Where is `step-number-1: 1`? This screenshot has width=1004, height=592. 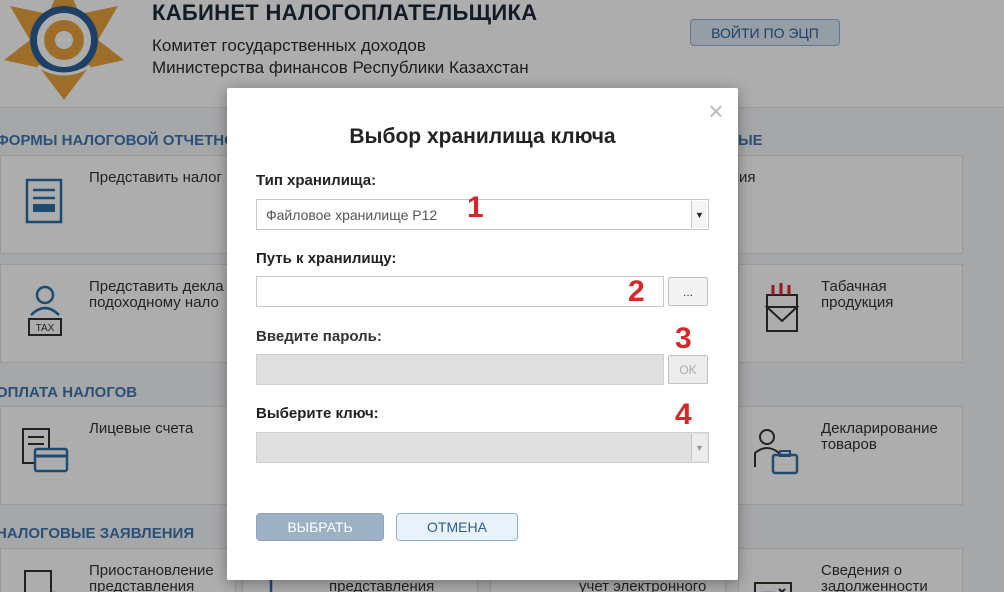 step-number-1: 1 is located at coordinates (475, 207).